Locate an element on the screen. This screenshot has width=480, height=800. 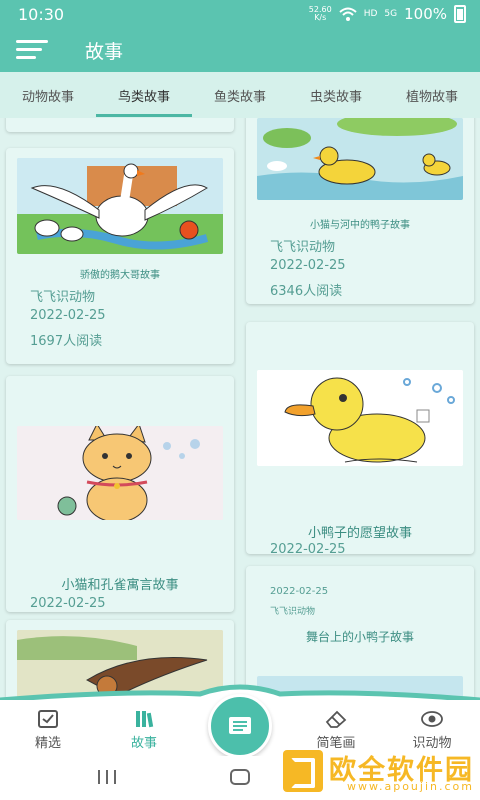
story-title: 小猫和孔雀寓言故事 is located at coordinates (120, 585).